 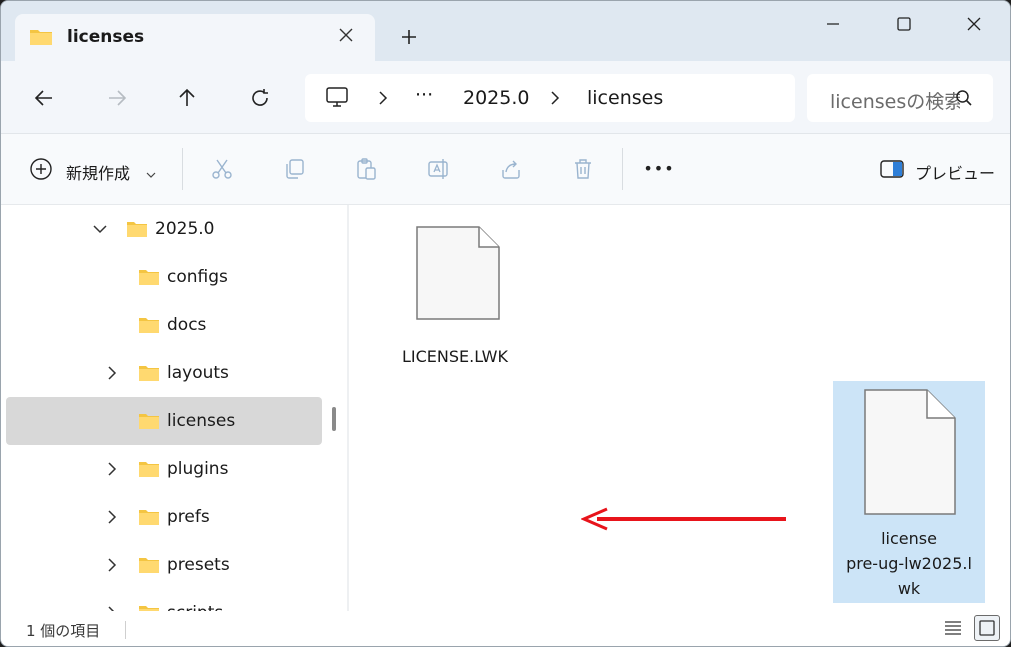 I want to click on tree-item-label: docs, so click(x=187, y=325).